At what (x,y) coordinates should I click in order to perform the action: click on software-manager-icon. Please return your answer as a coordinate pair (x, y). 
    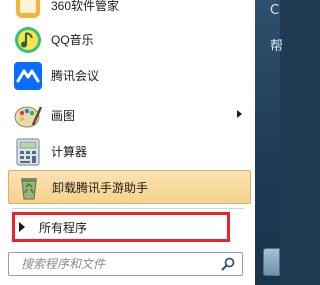
    Looking at the image, I should click on (28, 10).